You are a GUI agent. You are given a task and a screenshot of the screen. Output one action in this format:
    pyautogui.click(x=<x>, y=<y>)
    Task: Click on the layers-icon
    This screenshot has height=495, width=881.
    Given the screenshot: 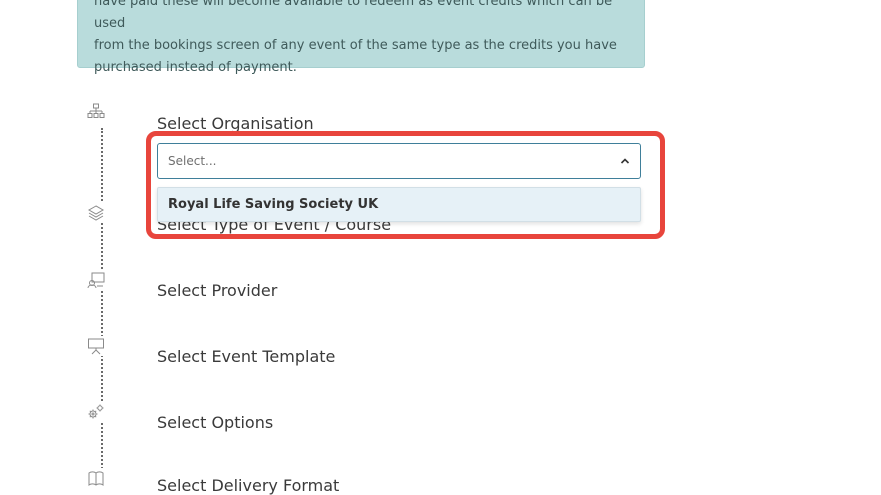 What is the action you would take?
    pyautogui.click(x=96, y=213)
    